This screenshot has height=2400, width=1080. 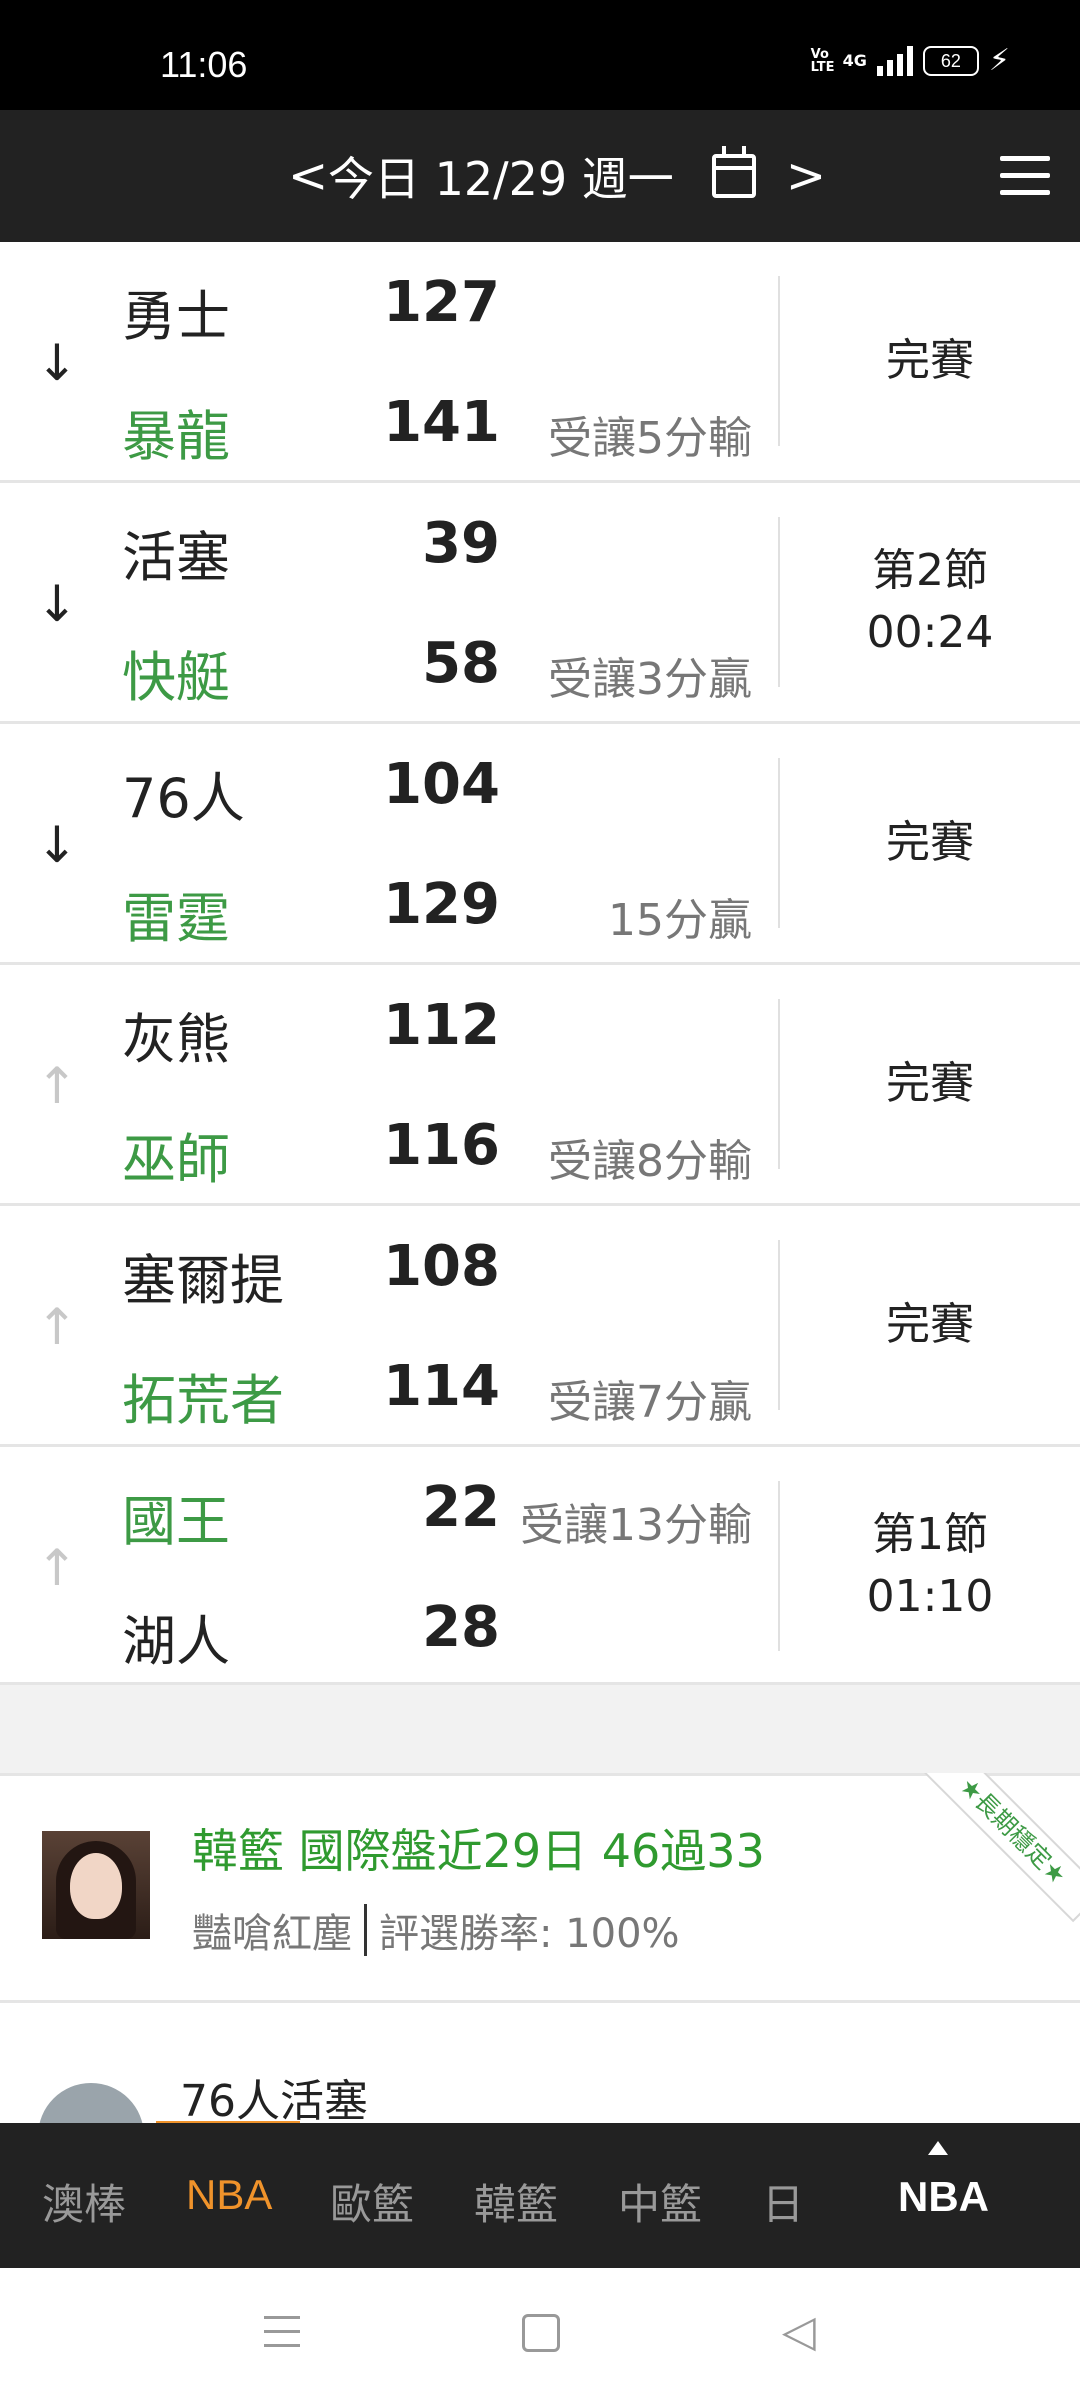 I want to click on away-score: 127, so click(x=441, y=302).